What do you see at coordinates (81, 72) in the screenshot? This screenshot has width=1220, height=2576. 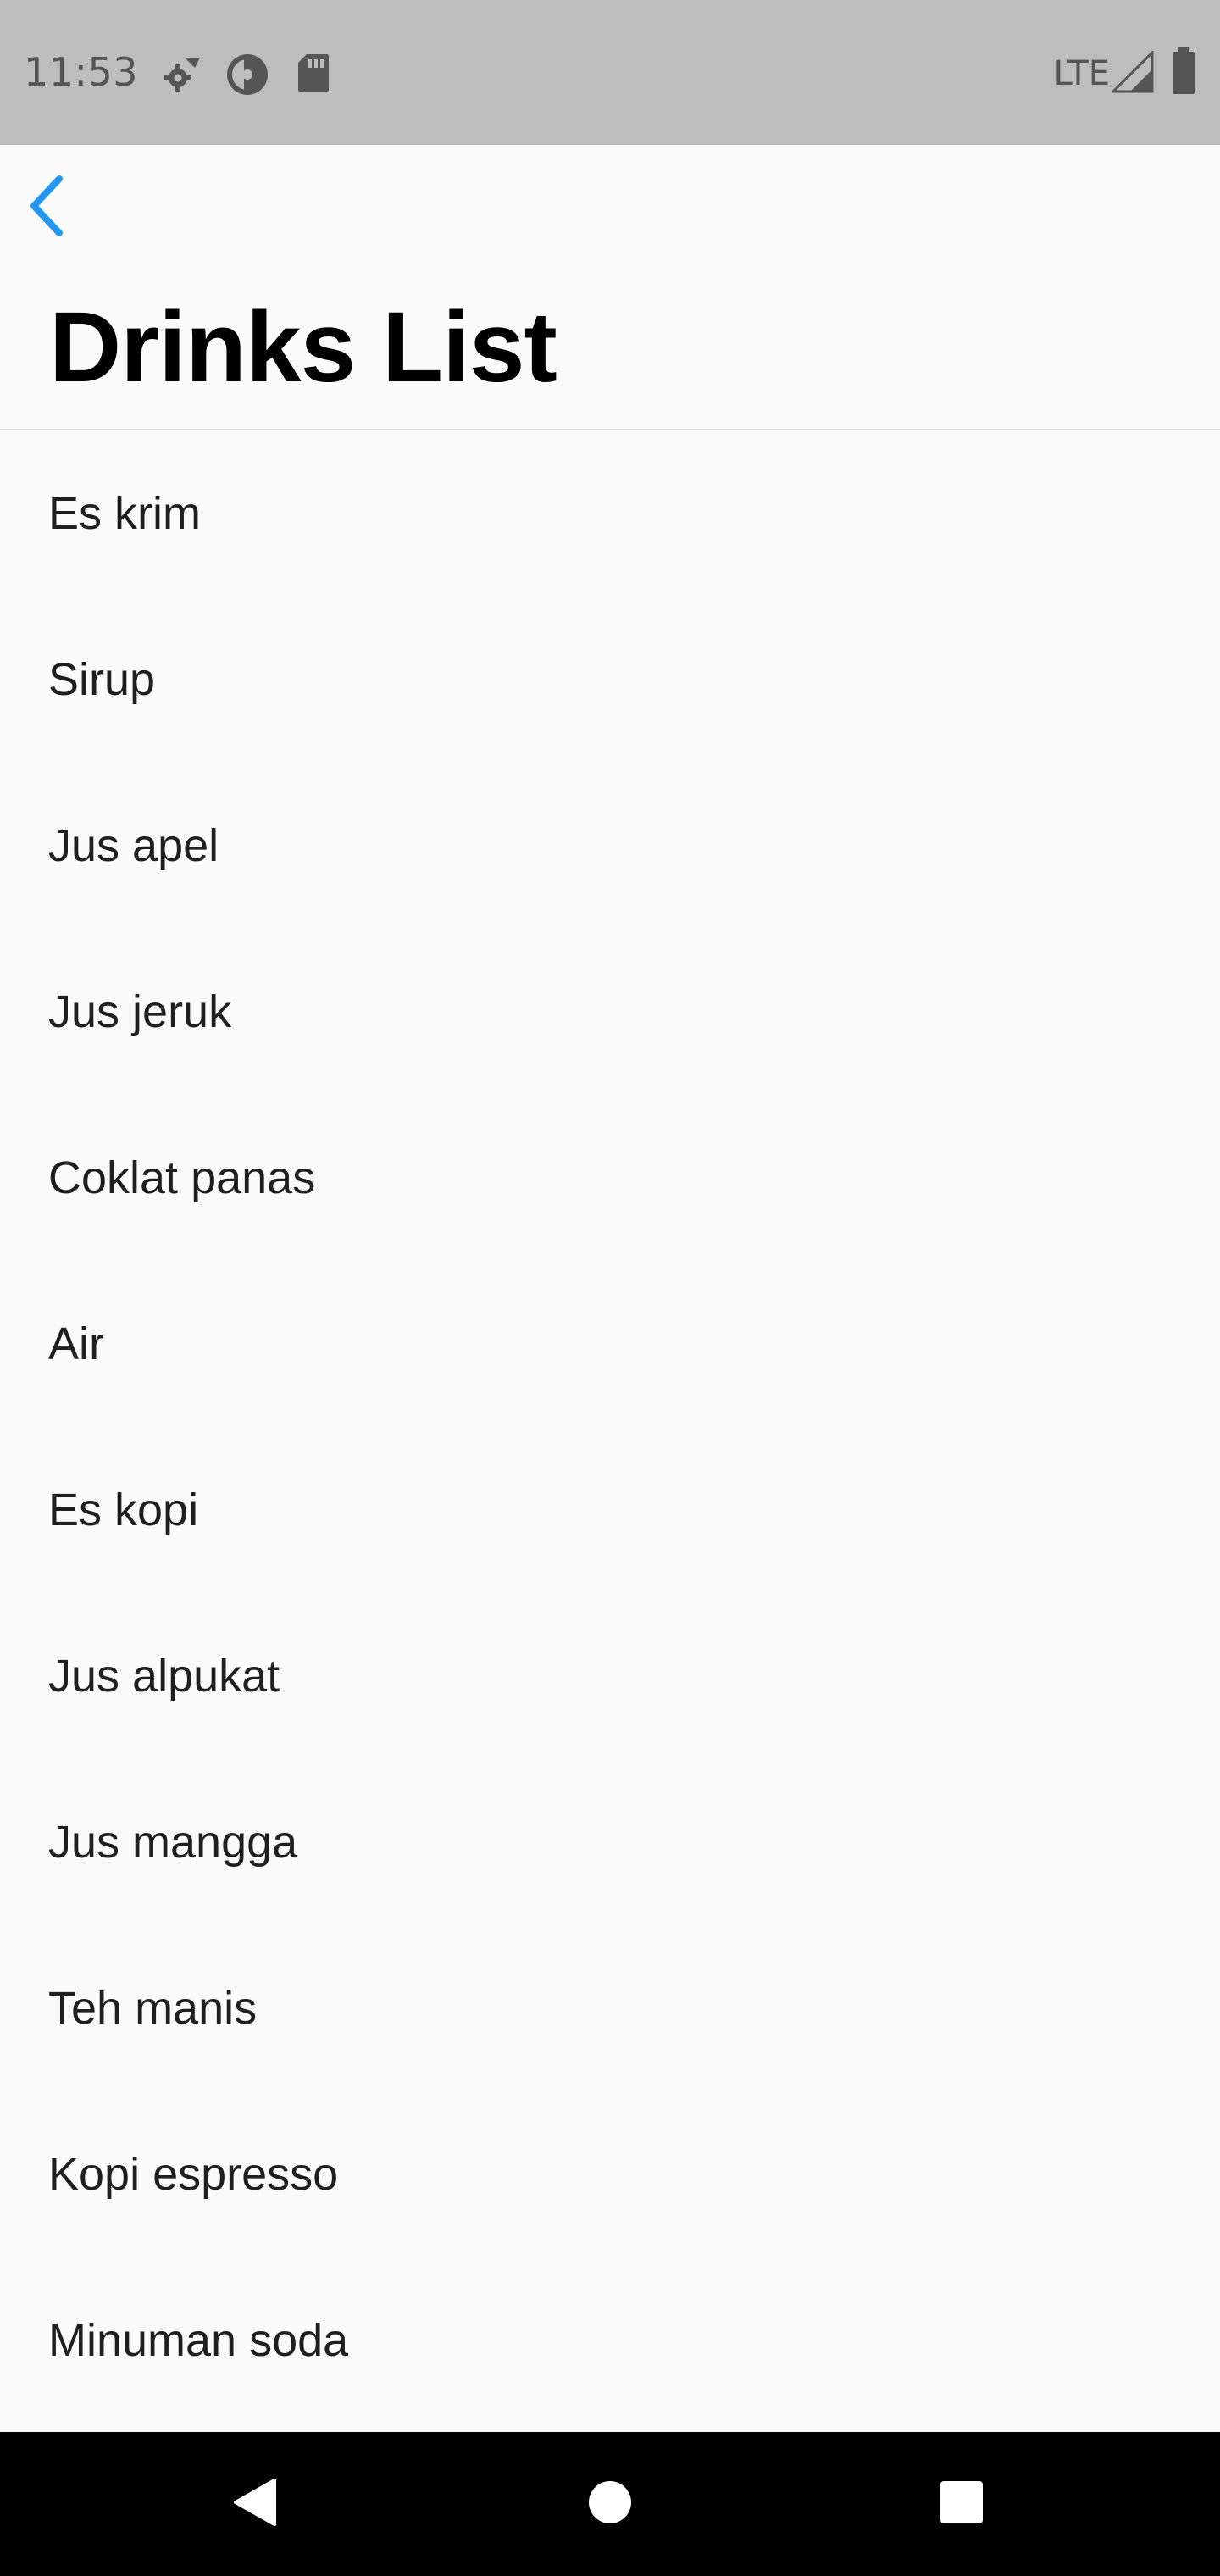 I see `status-time: 11:53` at bounding box center [81, 72].